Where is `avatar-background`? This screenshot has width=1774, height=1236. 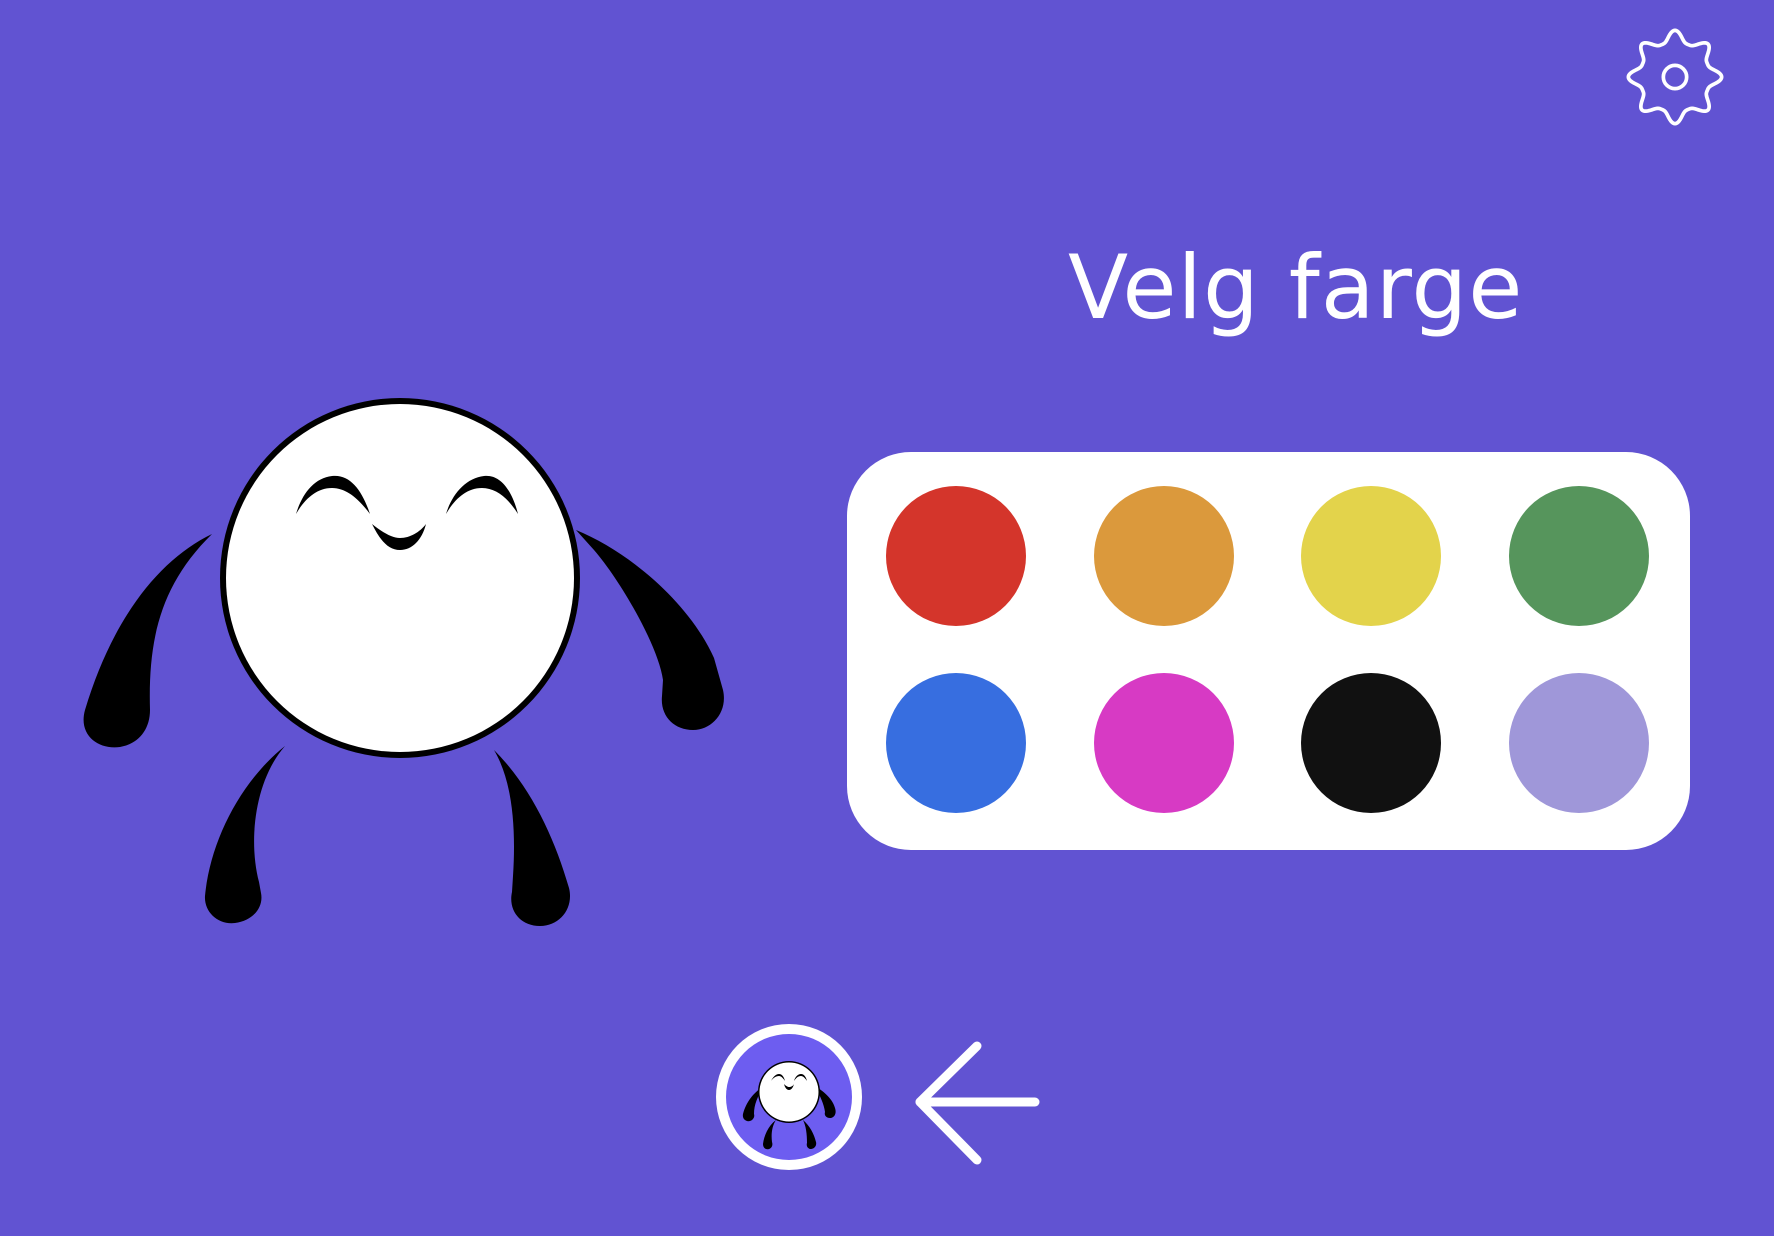 avatar-background is located at coordinates (789, 1097).